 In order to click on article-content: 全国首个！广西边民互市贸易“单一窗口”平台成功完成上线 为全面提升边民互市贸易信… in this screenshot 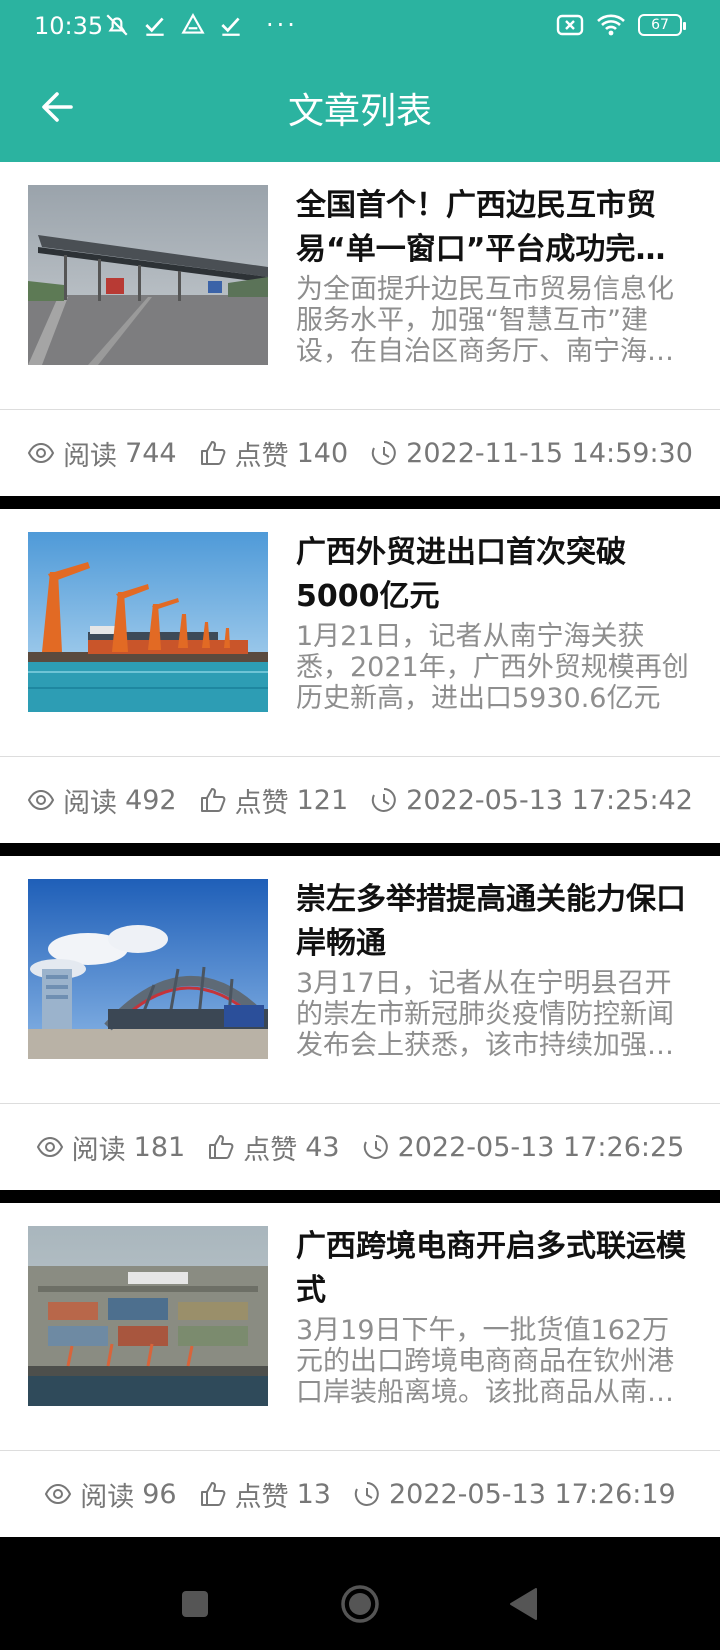, I will do `click(360, 285)`.